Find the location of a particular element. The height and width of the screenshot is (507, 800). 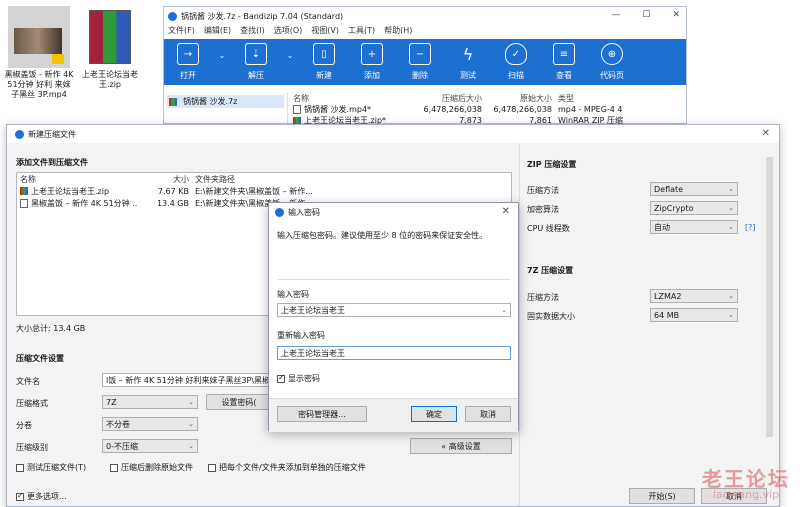

toolbar-codepage-button: ⊕ 代码页 is located at coordinates (612, 62).